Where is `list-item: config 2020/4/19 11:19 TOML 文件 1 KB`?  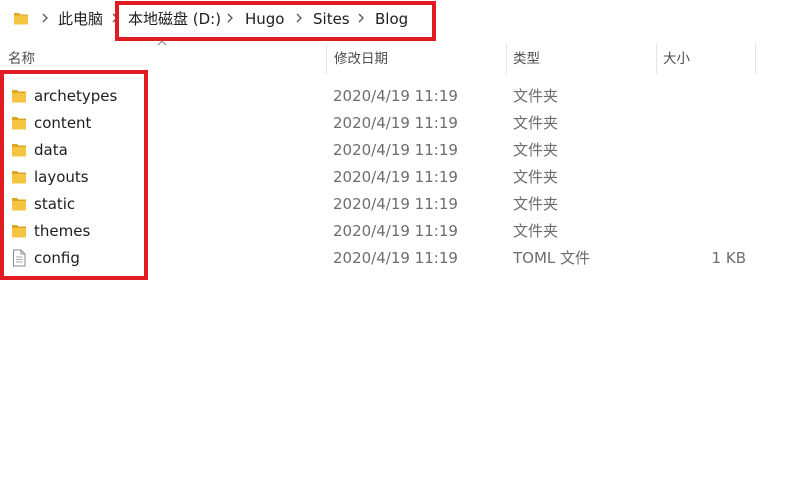
list-item: config 2020/4/19 11:19 TOML 文件 1 KB is located at coordinates (406, 258).